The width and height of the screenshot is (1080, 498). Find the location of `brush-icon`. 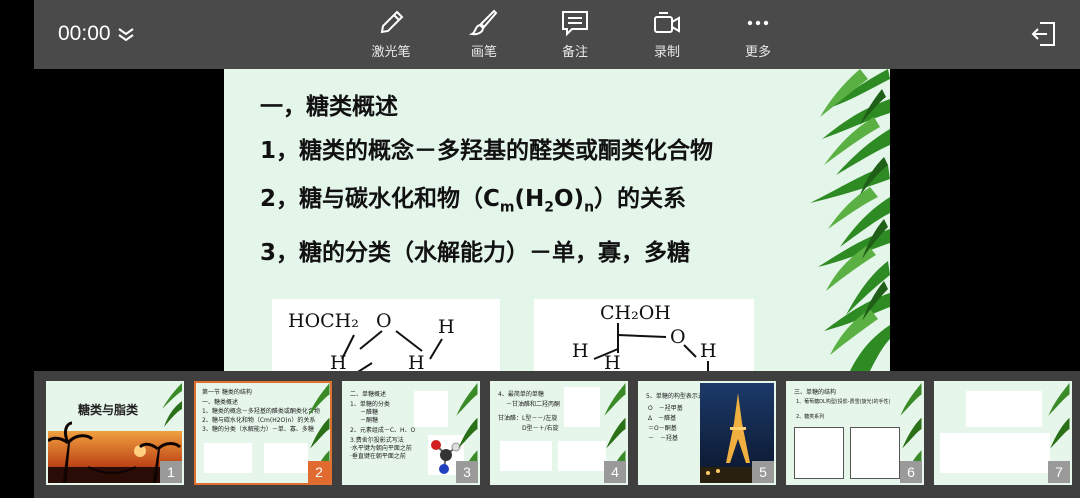

brush-icon is located at coordinates (483, 22).